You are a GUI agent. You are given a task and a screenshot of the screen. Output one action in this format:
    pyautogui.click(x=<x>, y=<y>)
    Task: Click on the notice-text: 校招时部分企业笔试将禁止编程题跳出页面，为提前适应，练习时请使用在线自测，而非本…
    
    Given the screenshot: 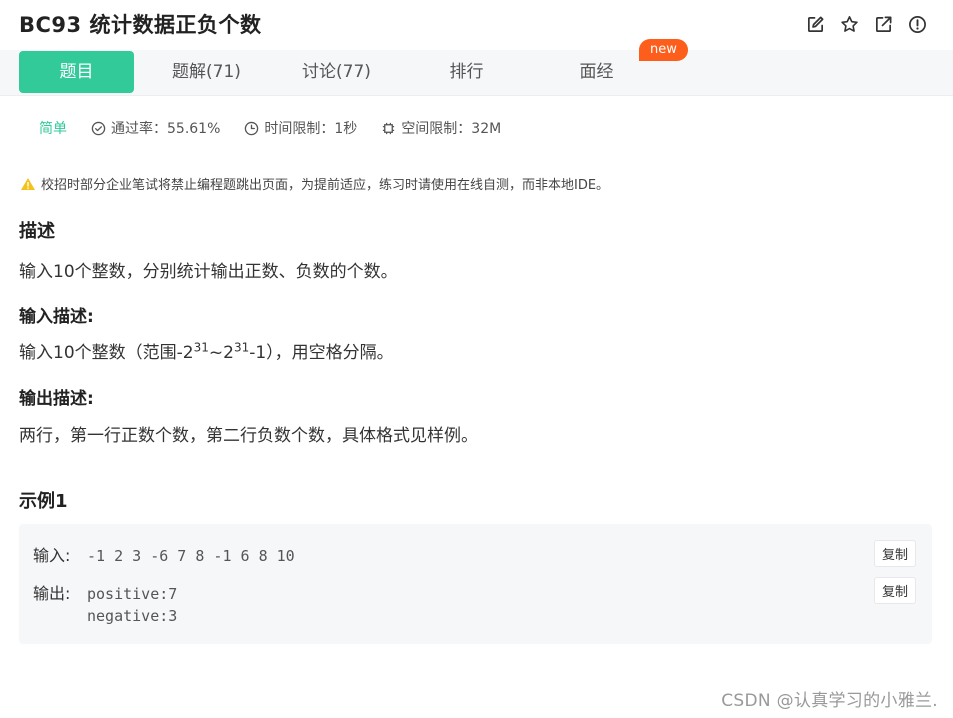 What is the action you would take?
    pyautogui.click(x=325, y=185)
    